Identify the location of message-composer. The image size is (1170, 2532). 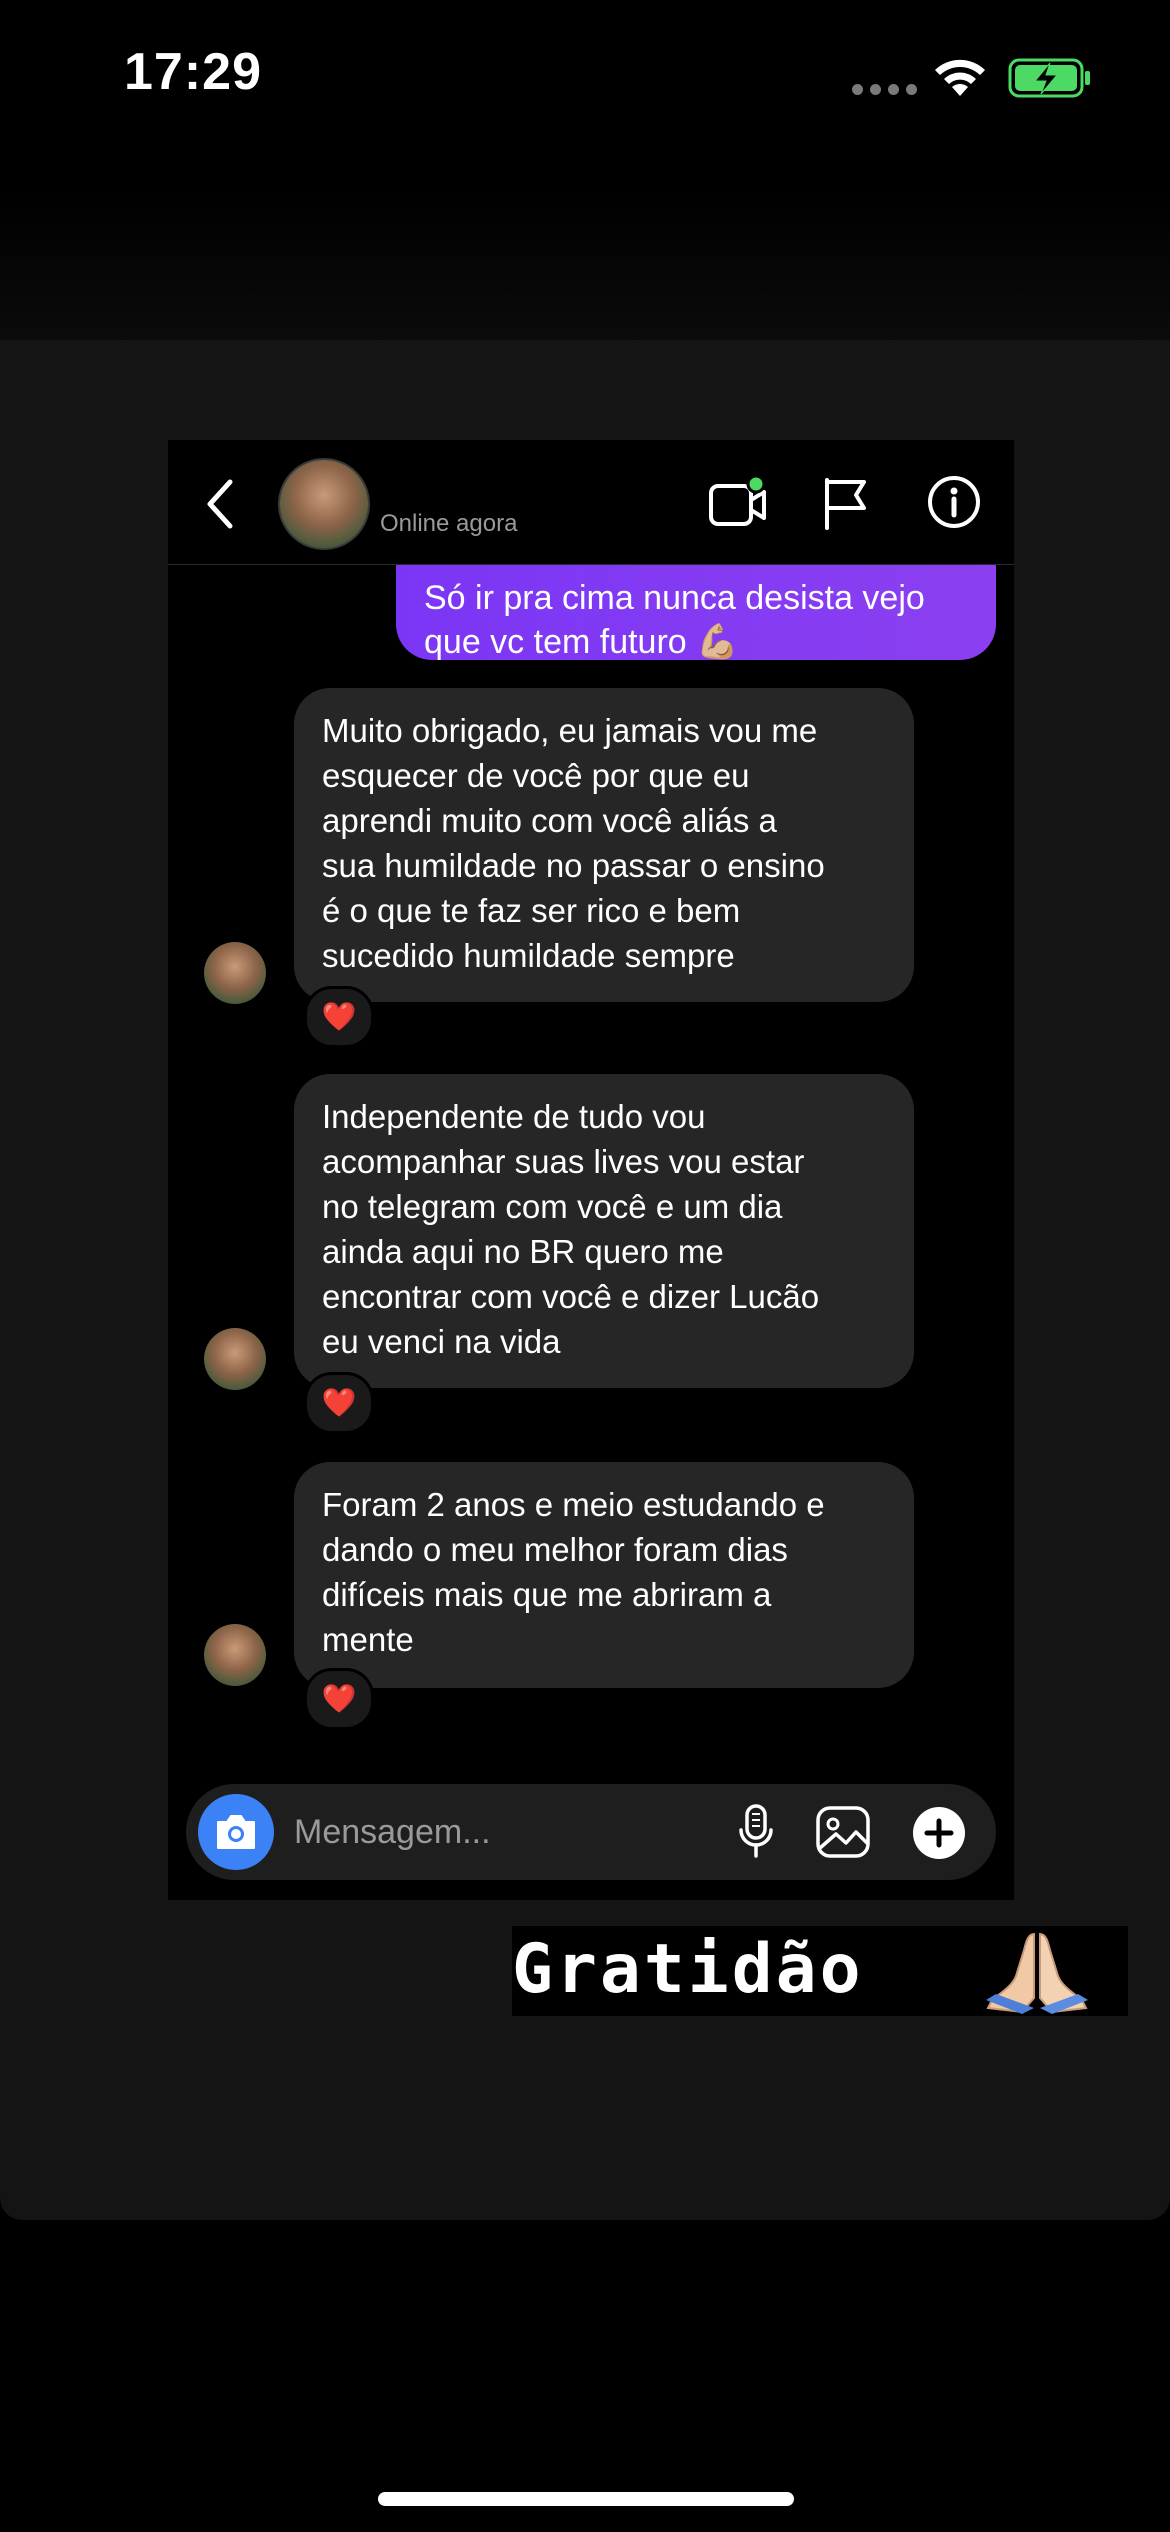
(591, 1832).